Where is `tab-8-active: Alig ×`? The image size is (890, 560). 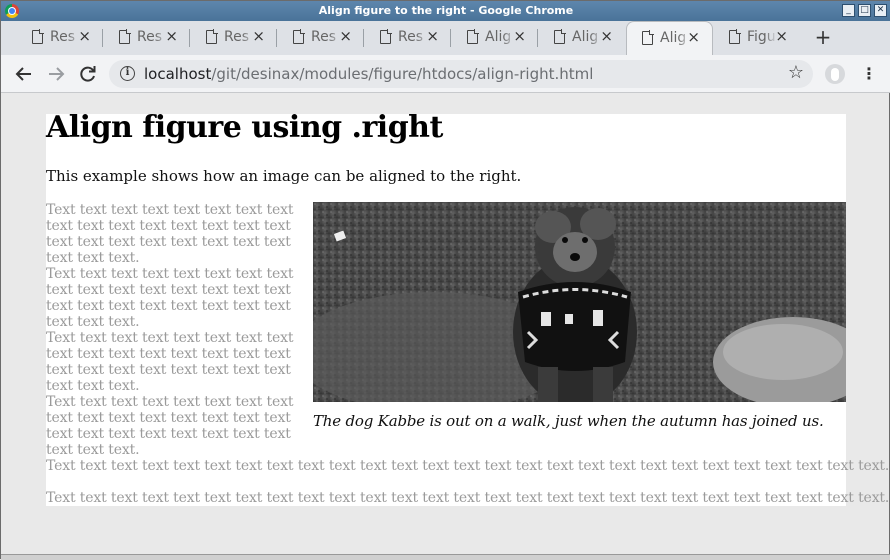
tab-8-active: Alig × is located at coordinates (669, 38).